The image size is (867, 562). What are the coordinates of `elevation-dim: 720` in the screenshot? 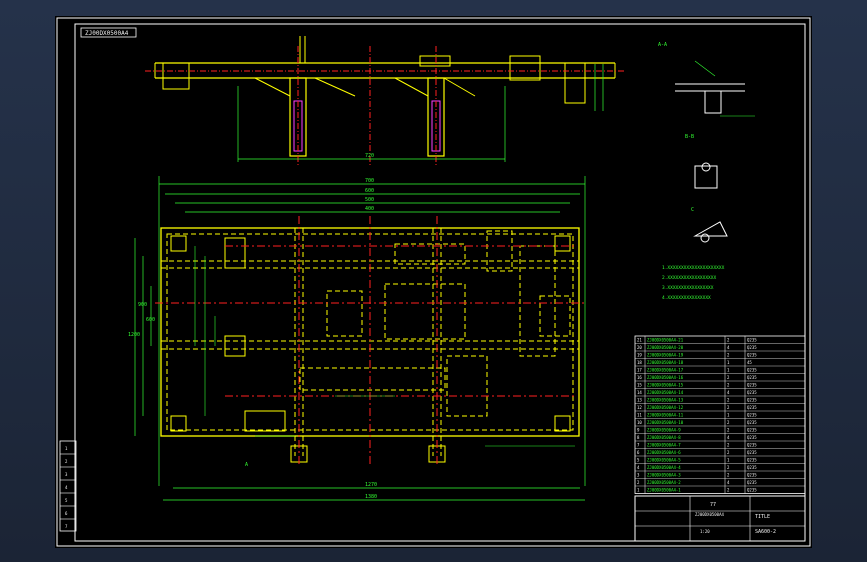 It's located at (369, 156).